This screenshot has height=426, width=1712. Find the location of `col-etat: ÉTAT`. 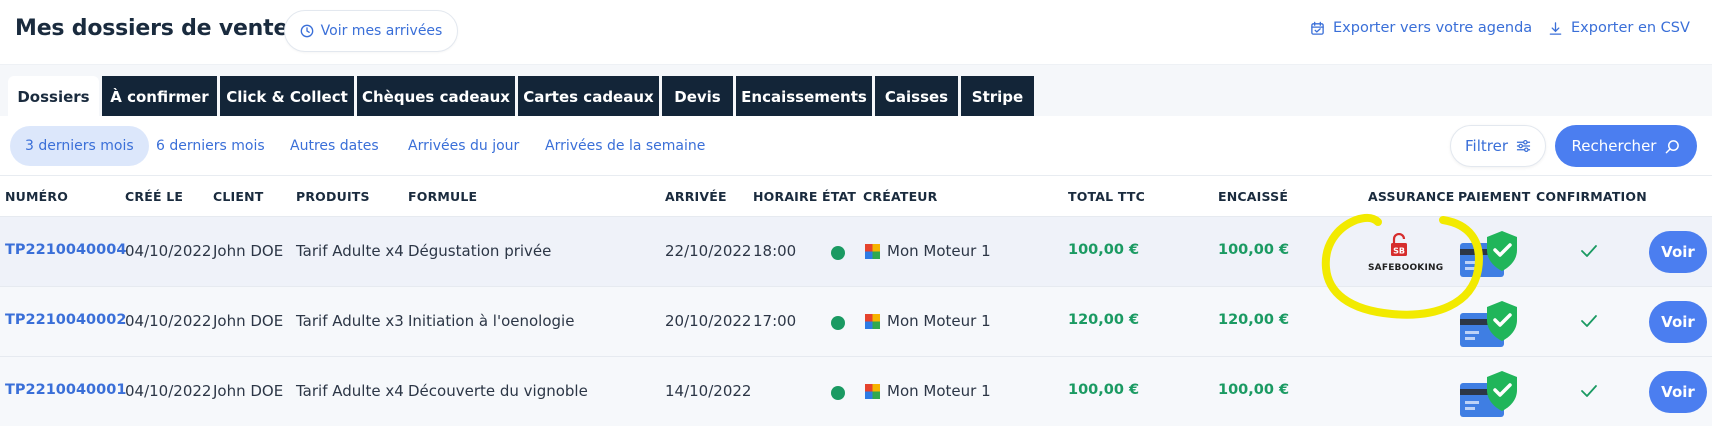

col-etat: ÉTAT is located at coordinates (839, 196).